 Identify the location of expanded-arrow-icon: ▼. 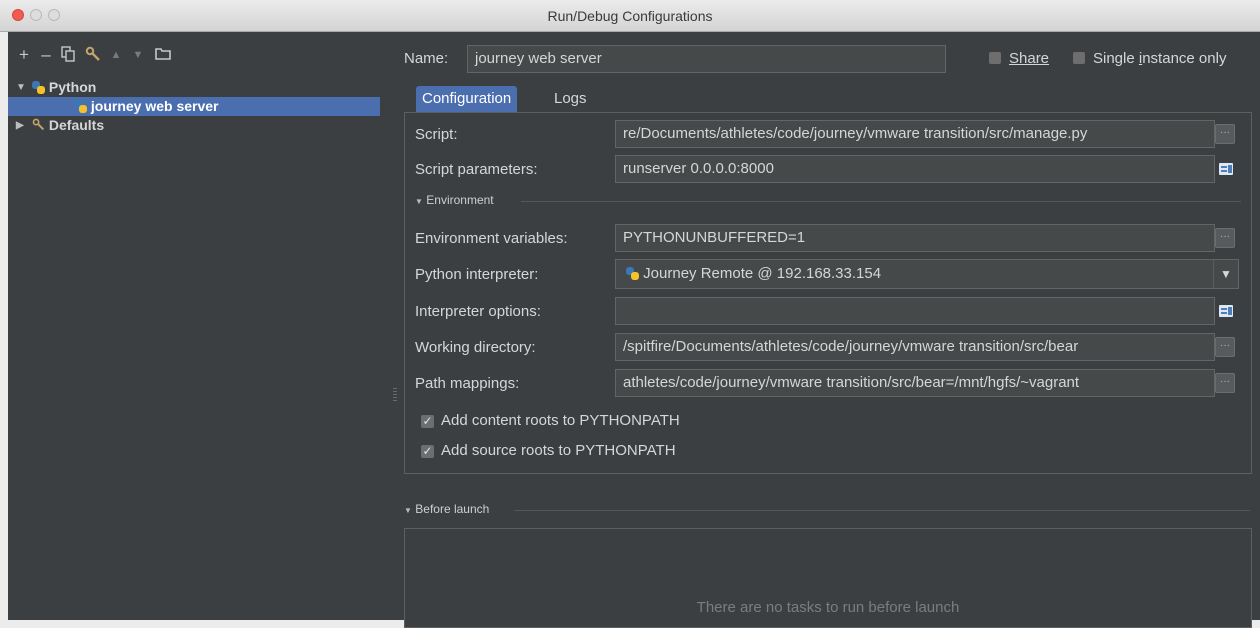
(21, 87).